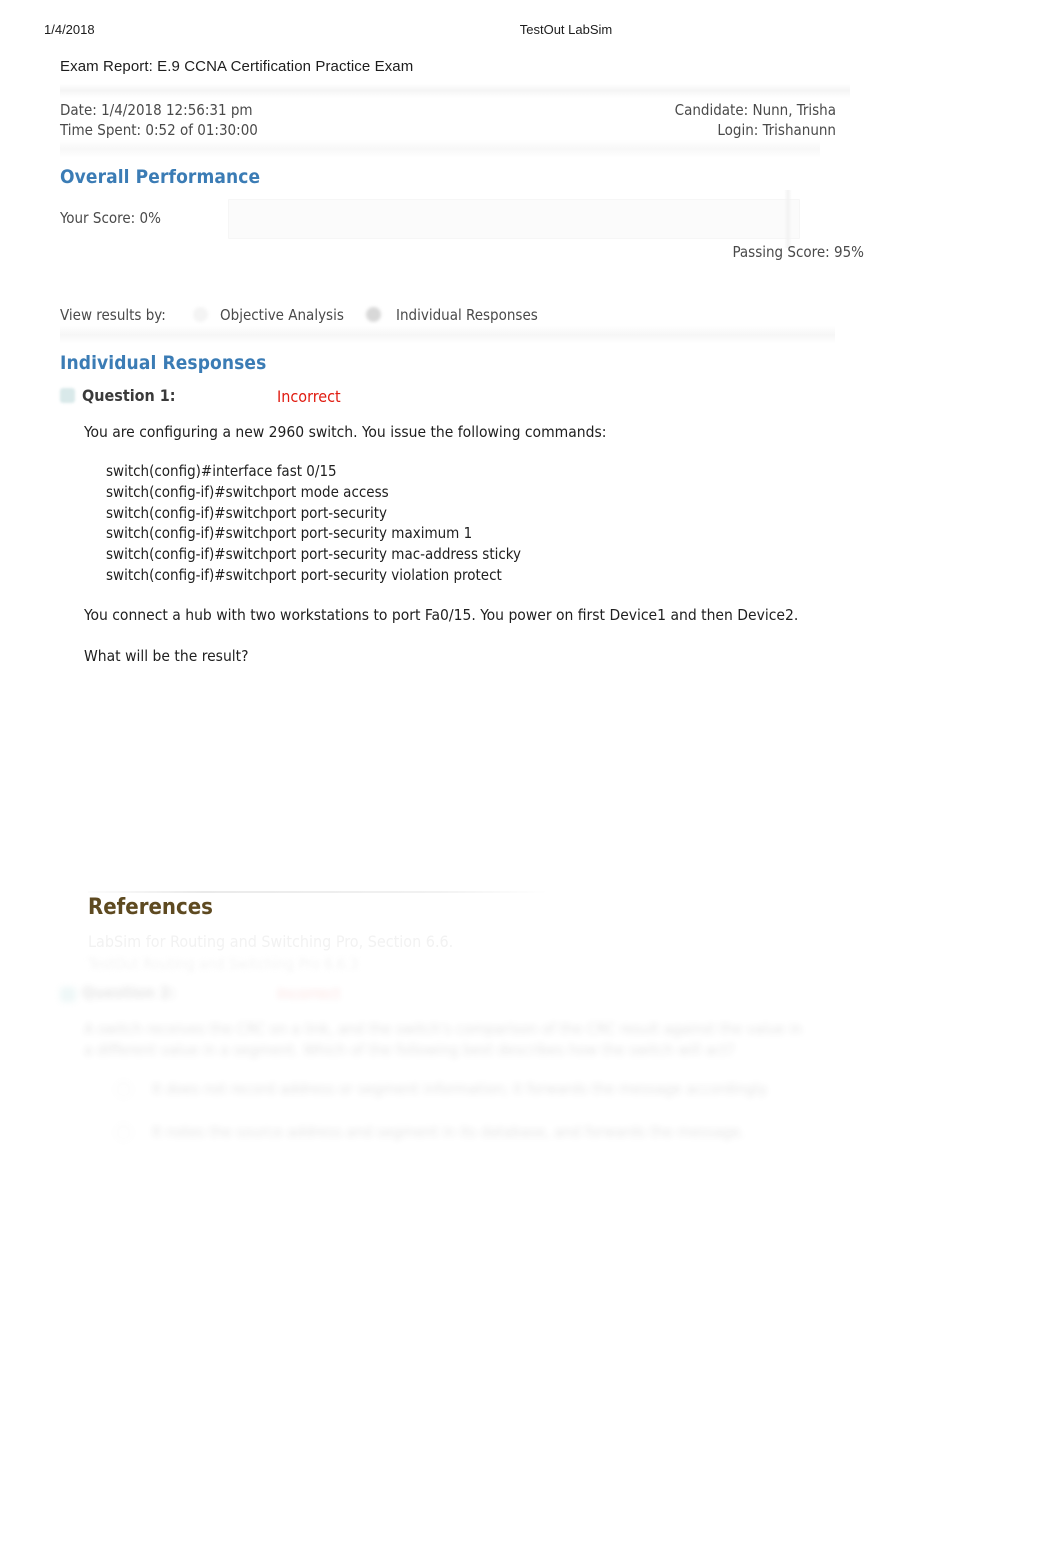 The width and height of the screenshot is (1062, 1556). Describe the element at coordinates (566, 29) in the screenshot. I see `app-title: TestOut LabSim` at that location.